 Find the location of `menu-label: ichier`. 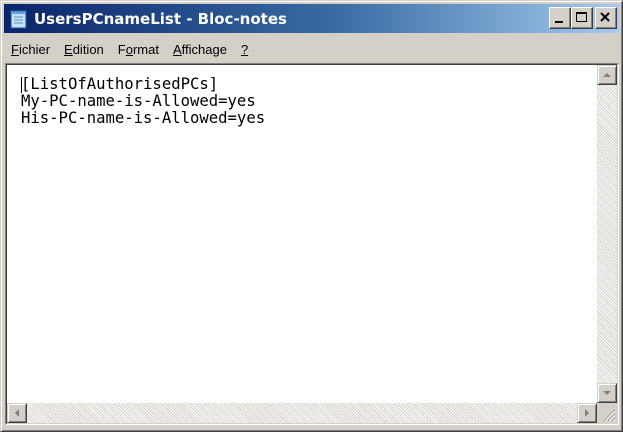

menu-label: ichier is located at coordinates (34, 49).